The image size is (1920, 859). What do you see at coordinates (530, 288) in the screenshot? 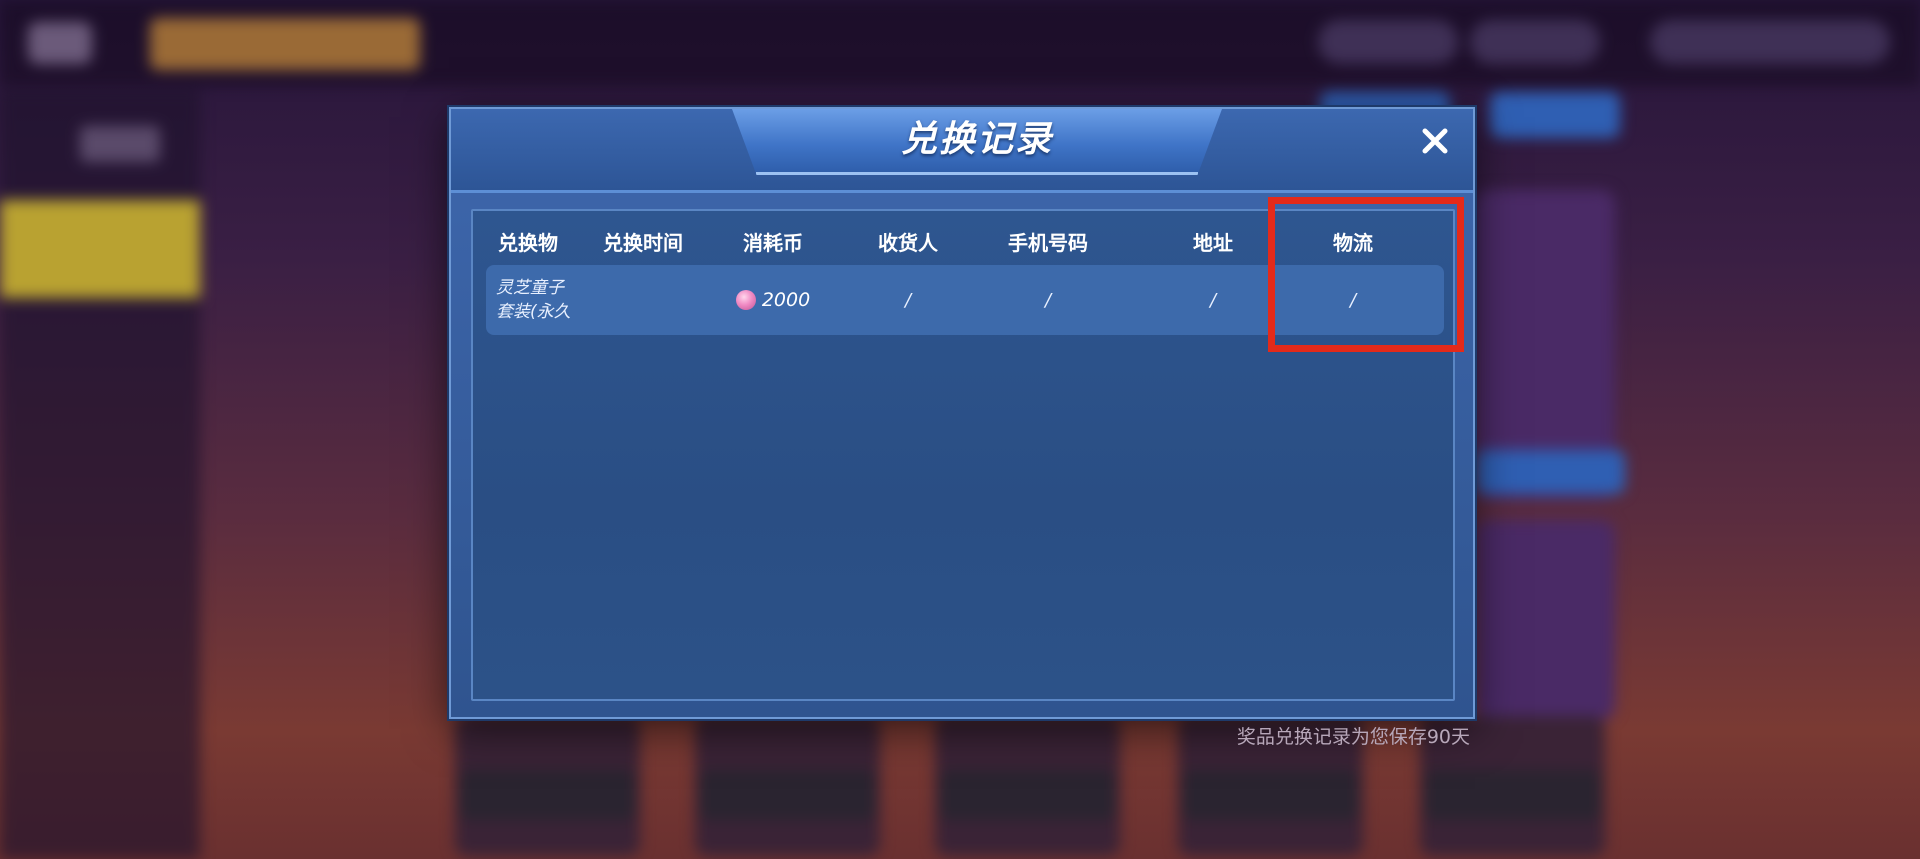
I see `item-name-line: 灵芝童子` at bounding box center [530, 288].